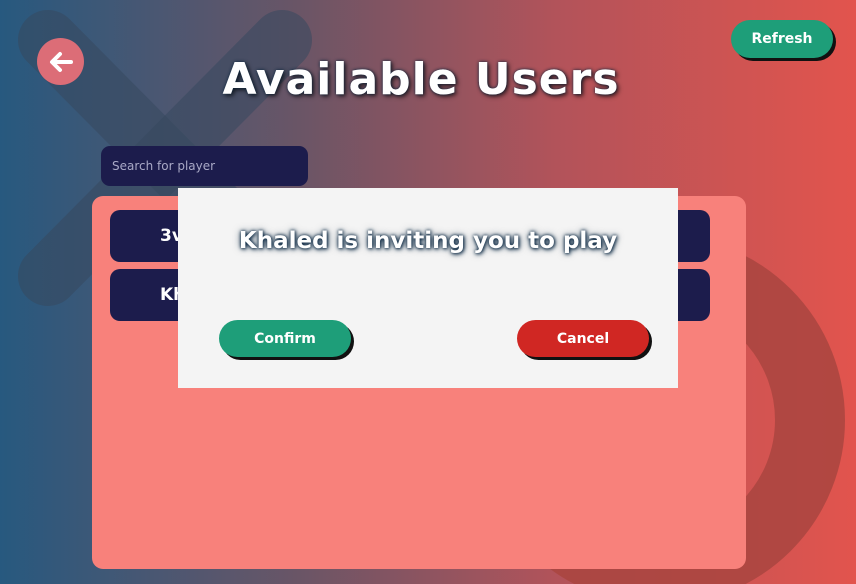 The width and height of the screenshot is (856, 584). Describe the element at coordinates (204, 166) in the screenshot. I see `search-input` at that location.